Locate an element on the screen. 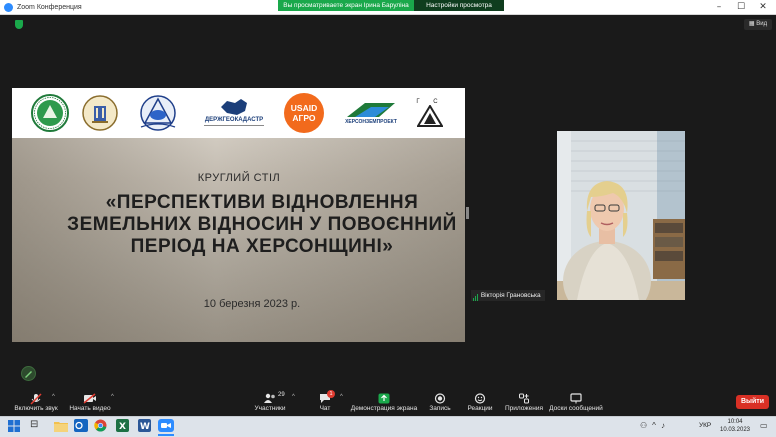 This screenshot has height=437, width=776. word-icon: W is located at coordinates (145, 426).